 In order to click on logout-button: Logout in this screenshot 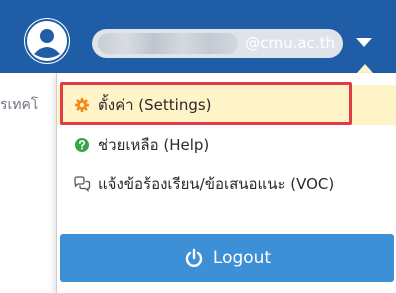, I will do `click(227, 258)`.